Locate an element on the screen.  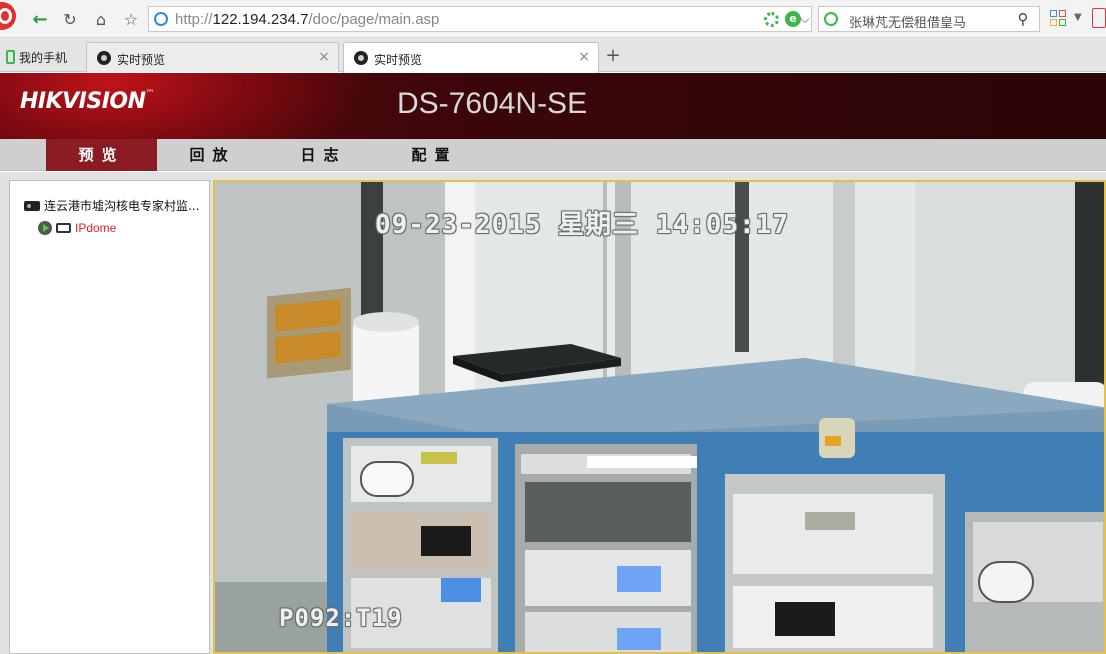
osd-datetime: 09-23-2015 星期三 14:05:17 is located at coordinates (582, 225).